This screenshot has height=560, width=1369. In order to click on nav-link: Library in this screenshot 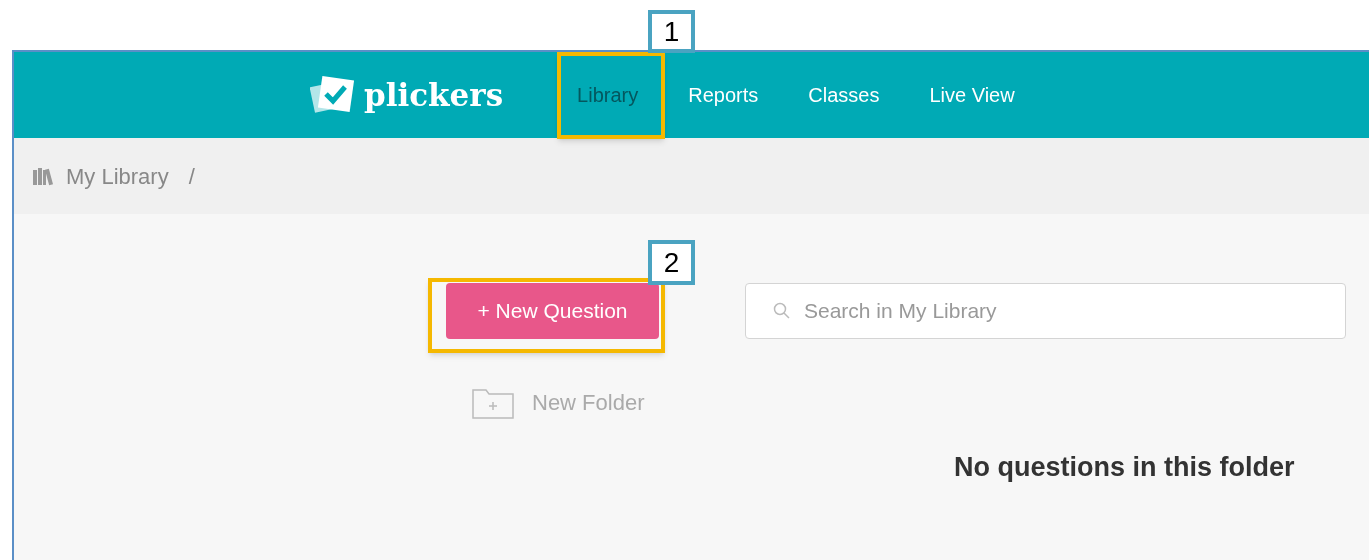, I will do `click(608, 95)`.